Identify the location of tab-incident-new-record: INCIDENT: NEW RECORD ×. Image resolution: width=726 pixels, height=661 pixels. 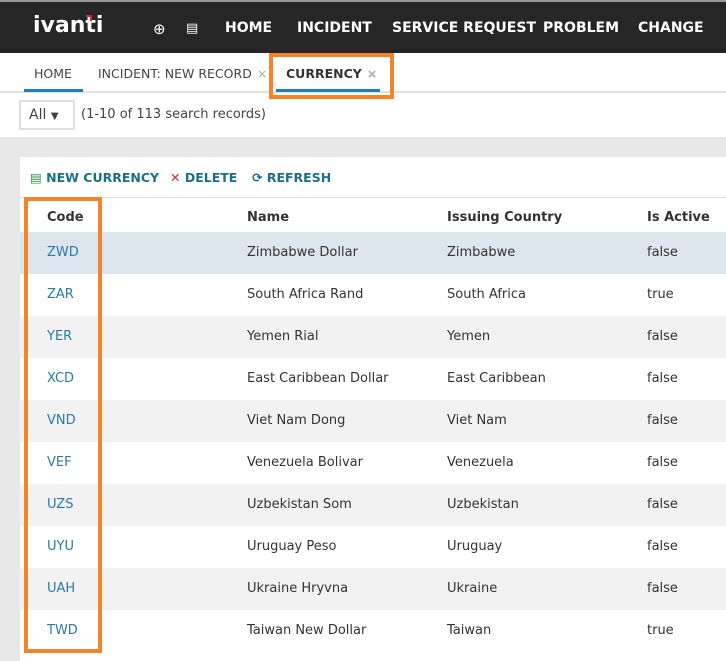
(182, 73).